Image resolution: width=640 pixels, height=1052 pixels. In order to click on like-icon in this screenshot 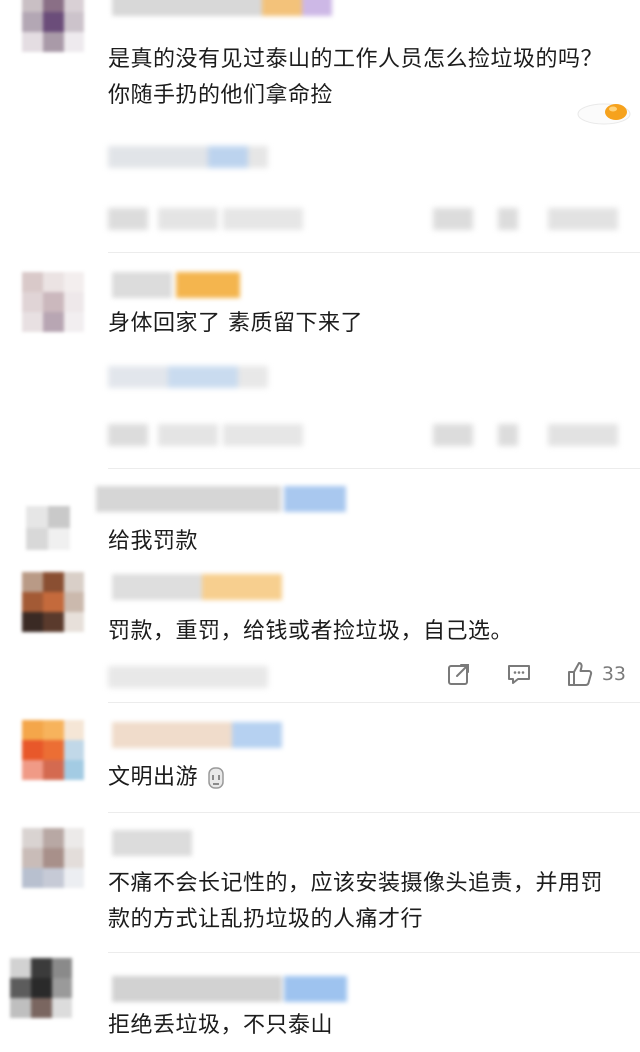, I will do `click(579, 674)`.